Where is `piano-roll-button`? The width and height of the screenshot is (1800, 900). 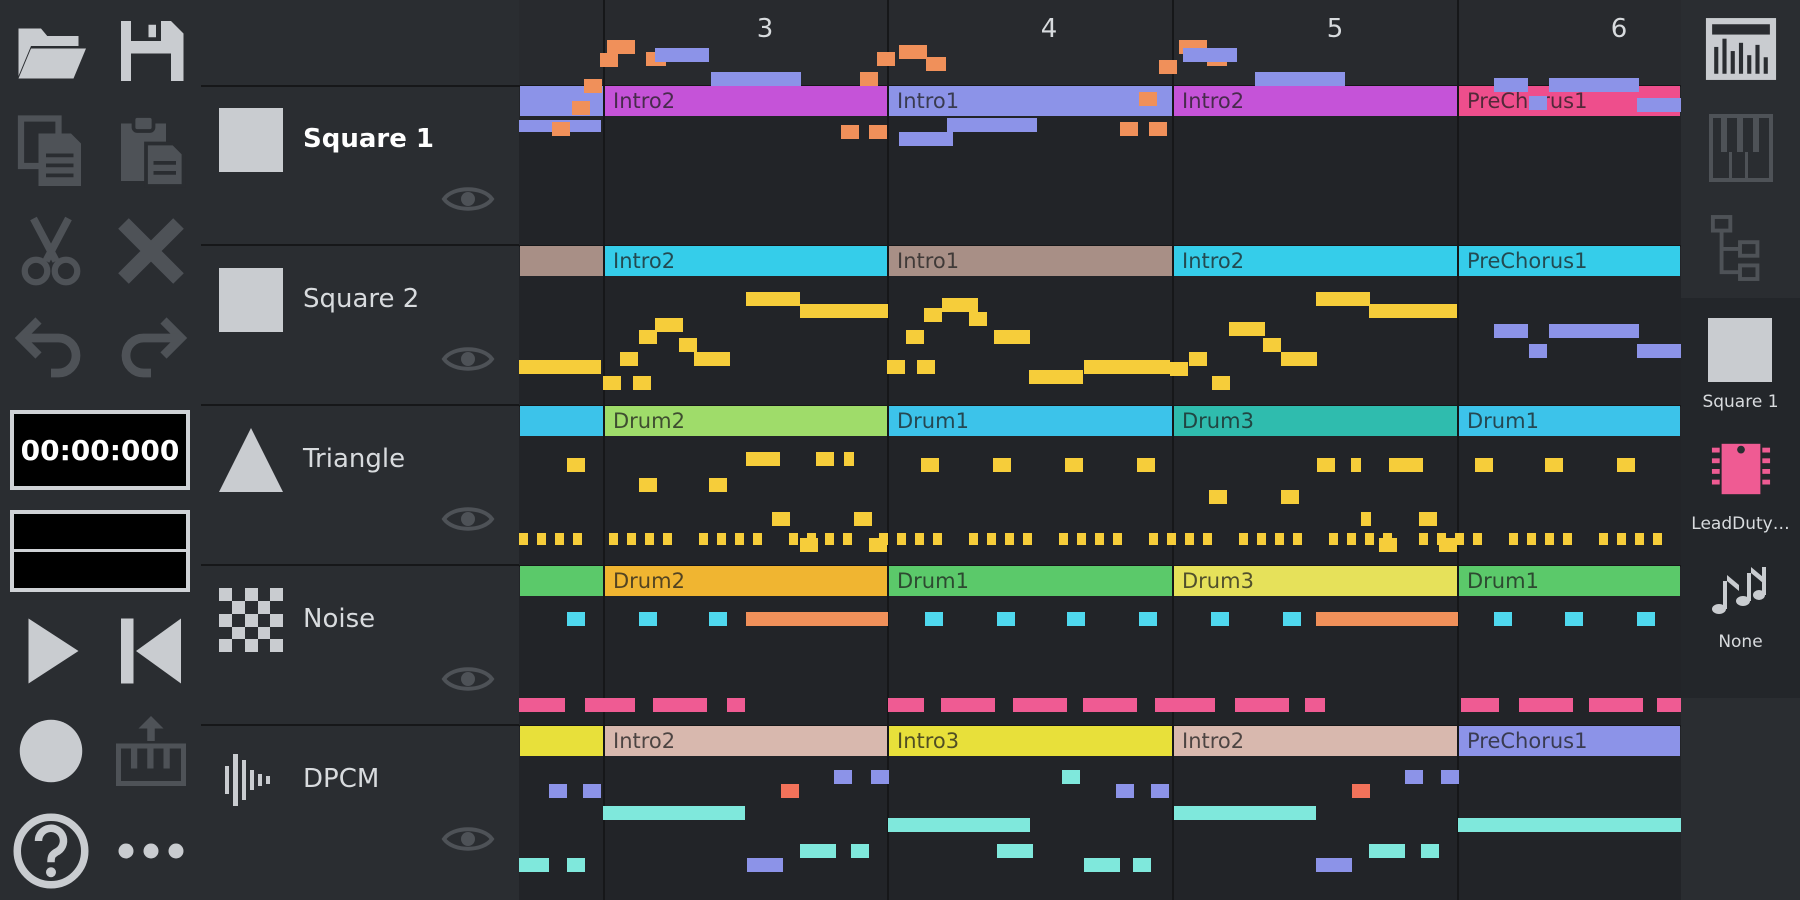 piano-roll-button is located at coordinates (1740, 149).